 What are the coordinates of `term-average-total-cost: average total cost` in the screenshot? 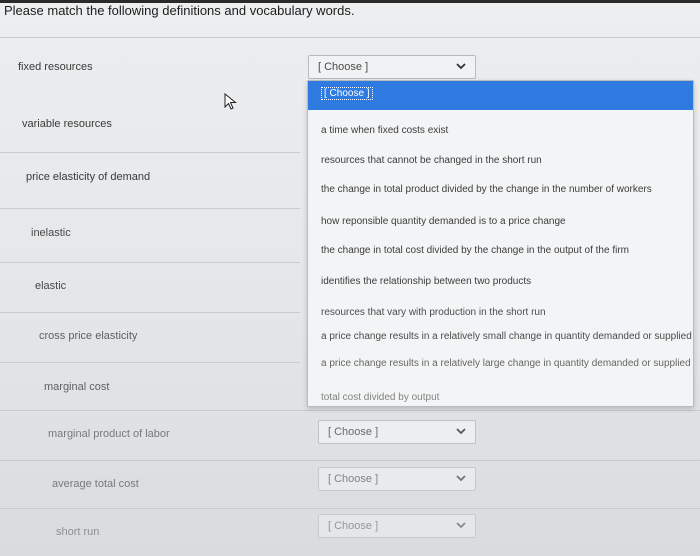 It's located at (95, 484).